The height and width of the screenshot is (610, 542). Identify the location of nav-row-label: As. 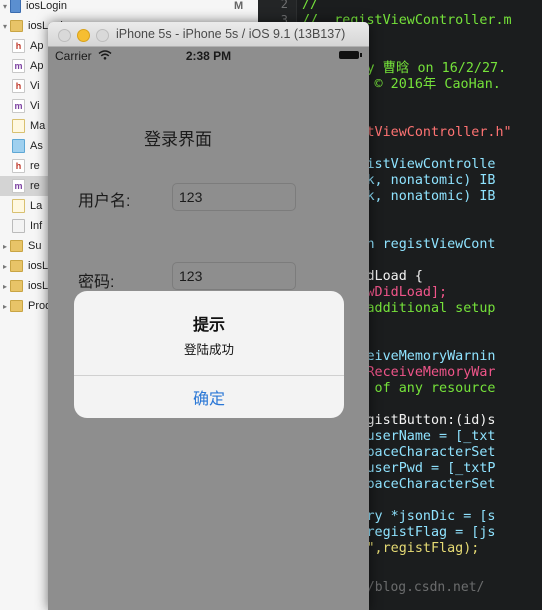
(36, 146).